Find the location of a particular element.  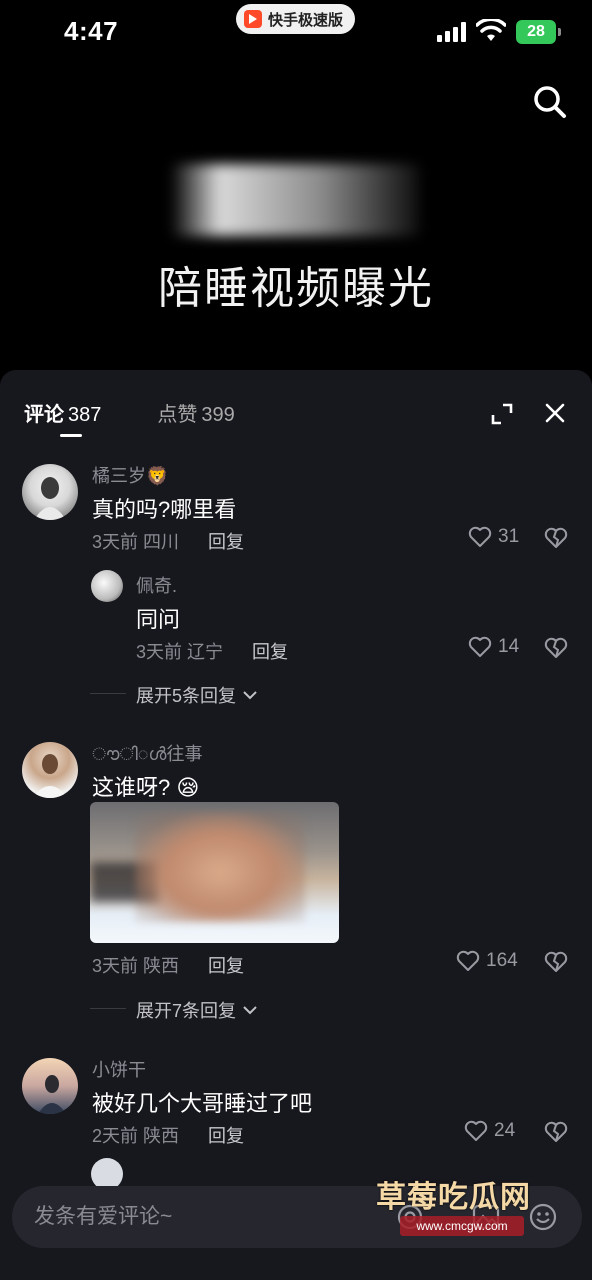

like-button: 164 is located at coordinates (487, 961).